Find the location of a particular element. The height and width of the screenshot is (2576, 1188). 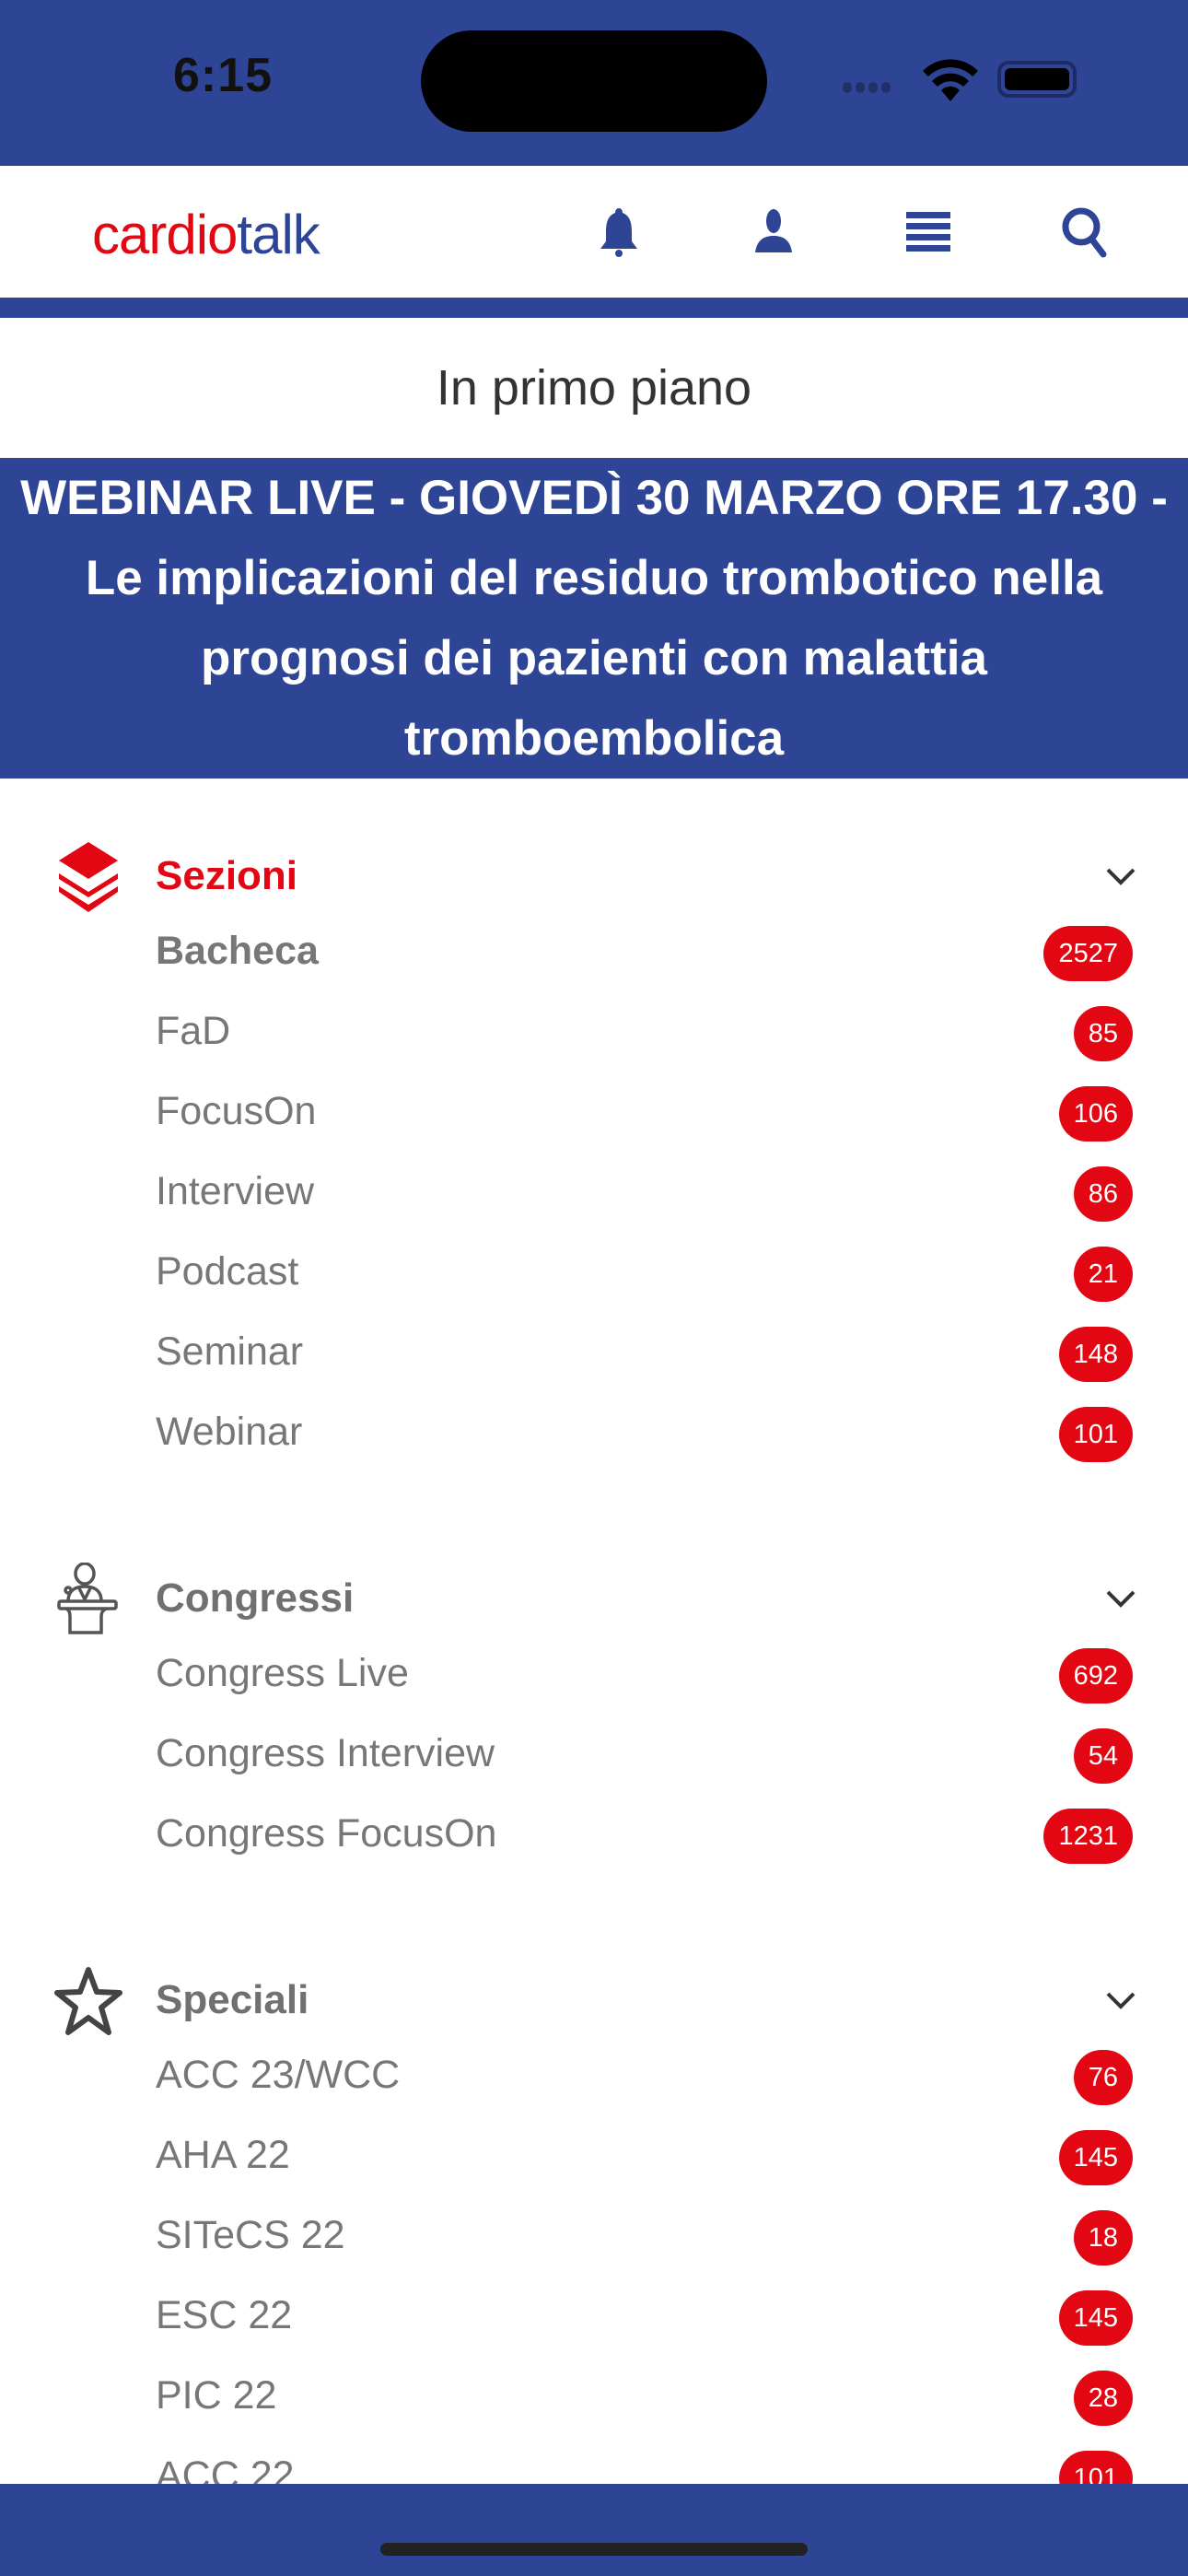

count-badge: 106 is located at coordinates (1095, 1114).